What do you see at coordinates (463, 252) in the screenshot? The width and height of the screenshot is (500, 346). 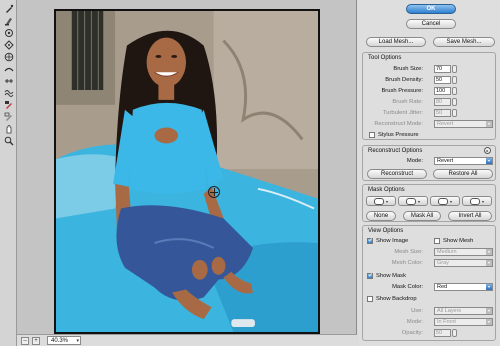 I see `mesh-size-select: Medium ▾` at bounding box center [463, 252].